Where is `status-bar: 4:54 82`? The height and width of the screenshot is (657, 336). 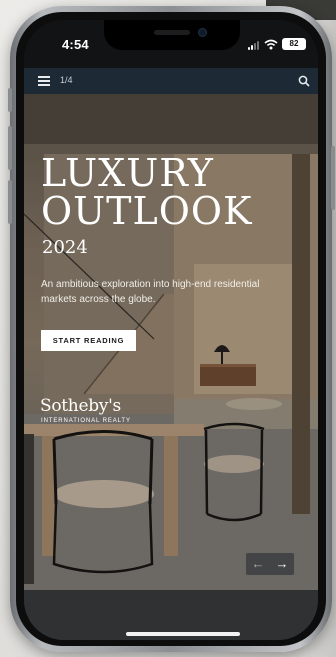 status-bar: 4:54 82 is located at coordinates (171, 44).